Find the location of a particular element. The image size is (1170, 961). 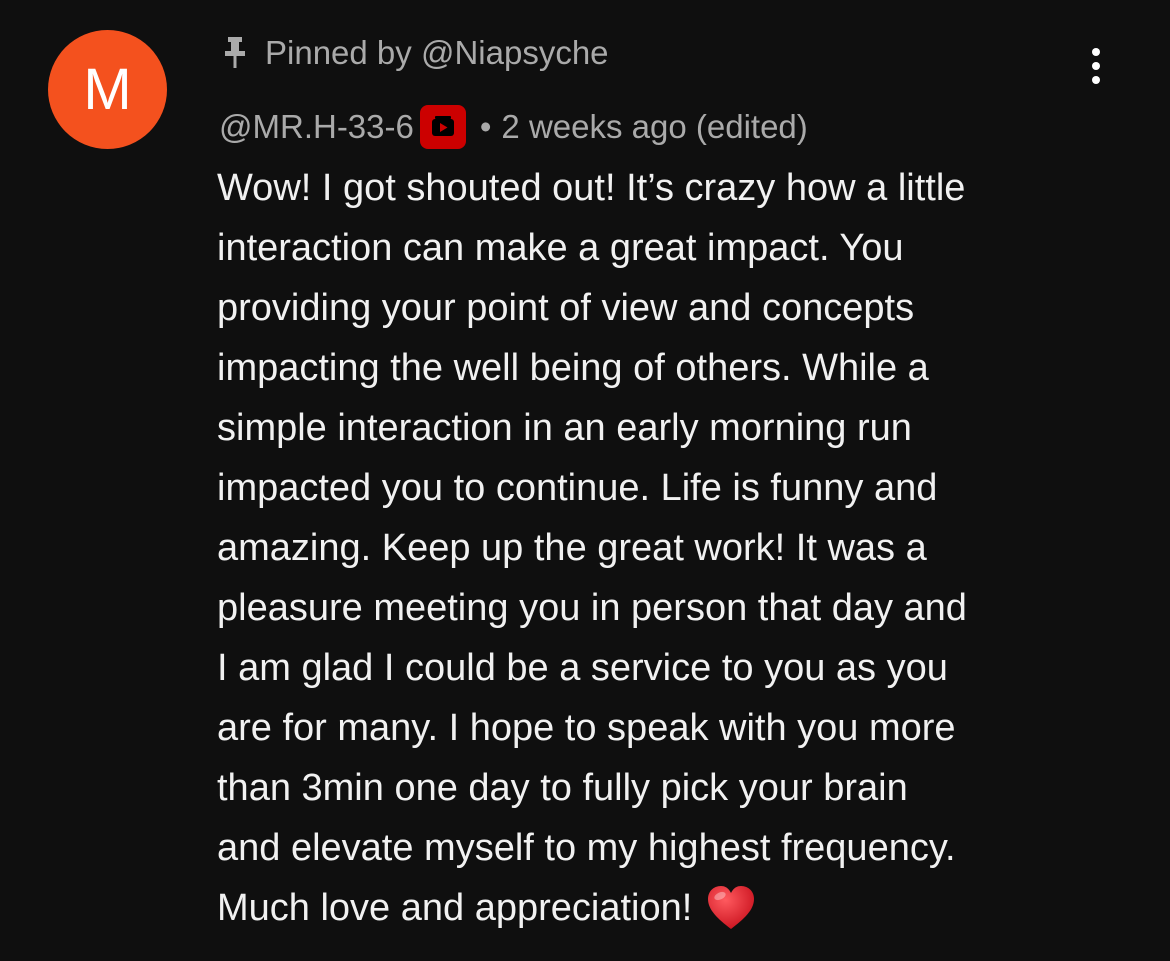

pinned-label: Pinned by @Niapsyche is located at coordinates (415, 53).